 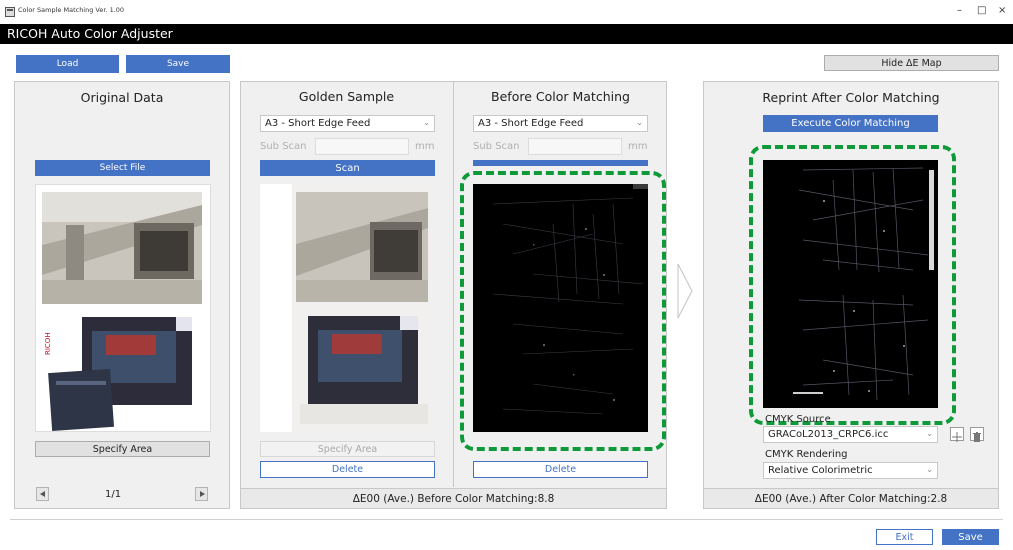 I want to click on before-delta-e-footer: ΔE00 (Ave.) Before Color Matching:8.8, so click(x=453, y=498).